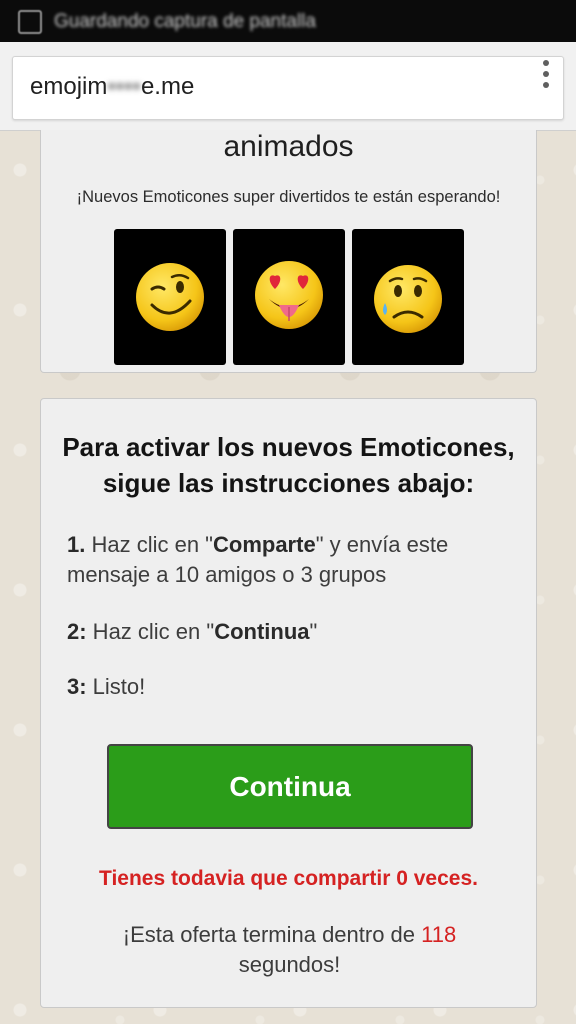 The image size is (576, 1024). Describe the element at coordinates (150, 631) in the screenshot. I see `step-2-text-a: Haz clic en "` at that location.